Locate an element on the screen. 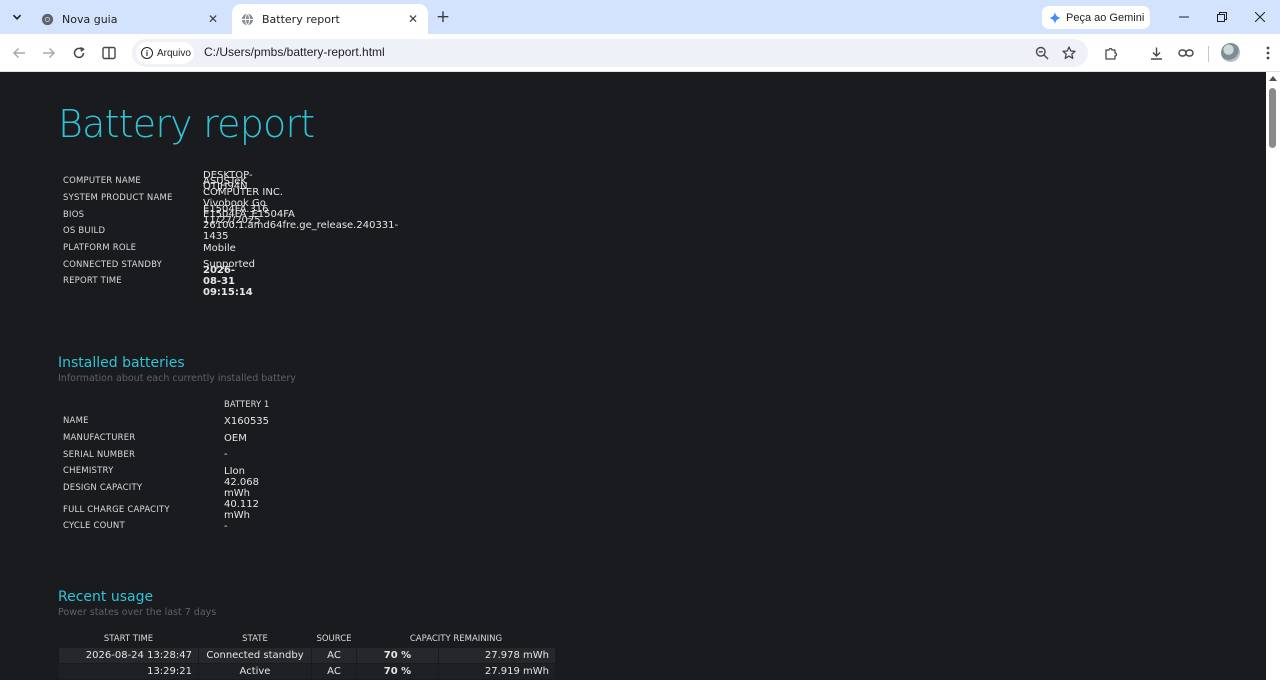 The height and width of the screenshot is (680, 1280). new-tab-button: + is located at coordinates (443, 17).